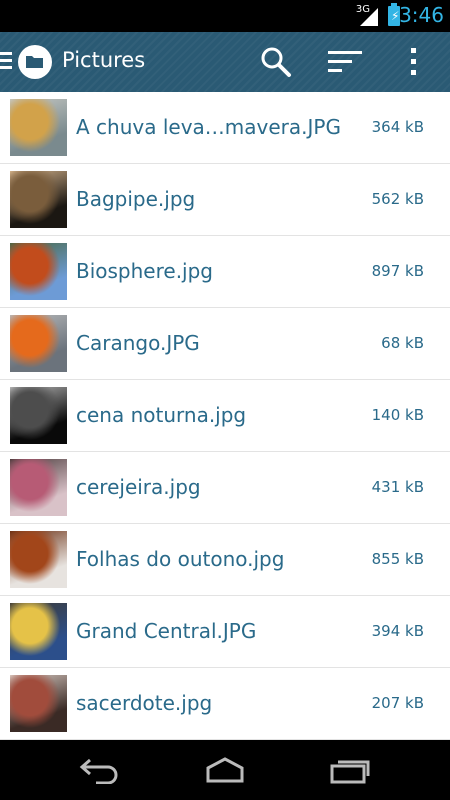  I want to click on list-item: Carango.JPG 68 kB, so click(225, 344).